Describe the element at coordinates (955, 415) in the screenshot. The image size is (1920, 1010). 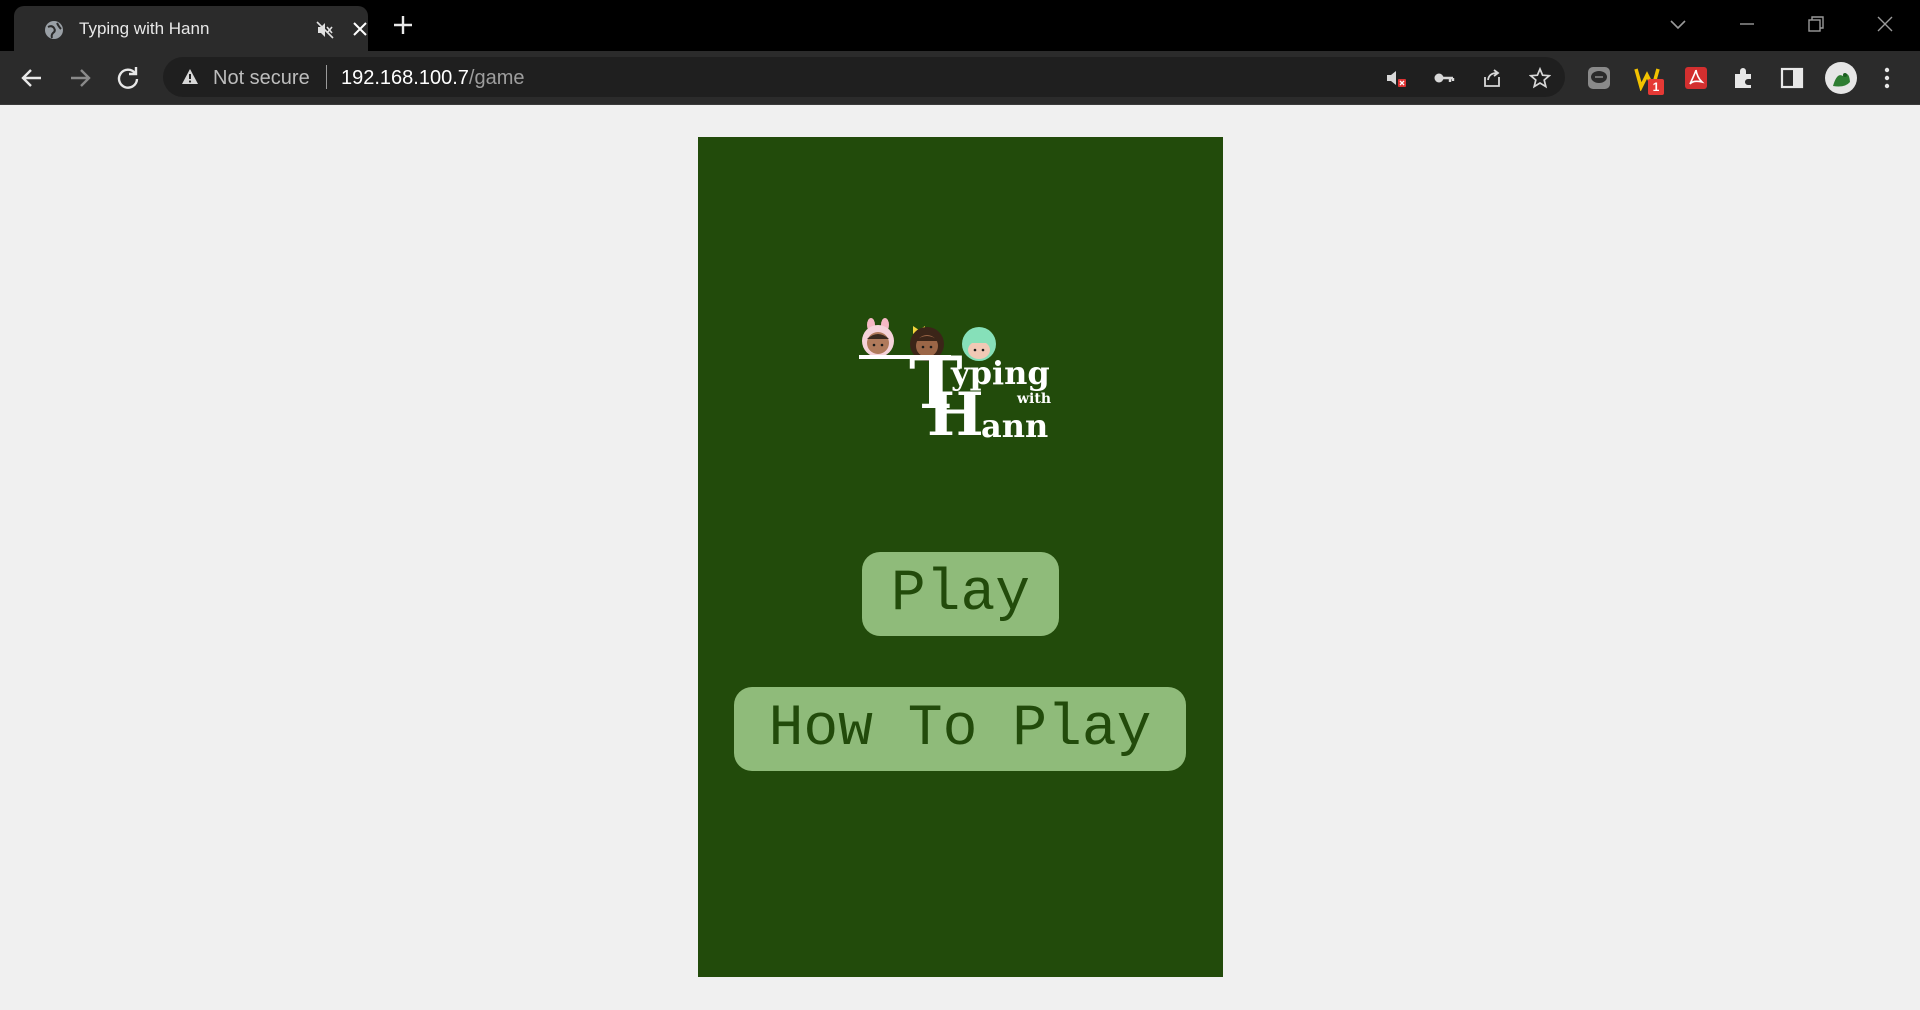
I see `logo-letter-h: H` at that location.